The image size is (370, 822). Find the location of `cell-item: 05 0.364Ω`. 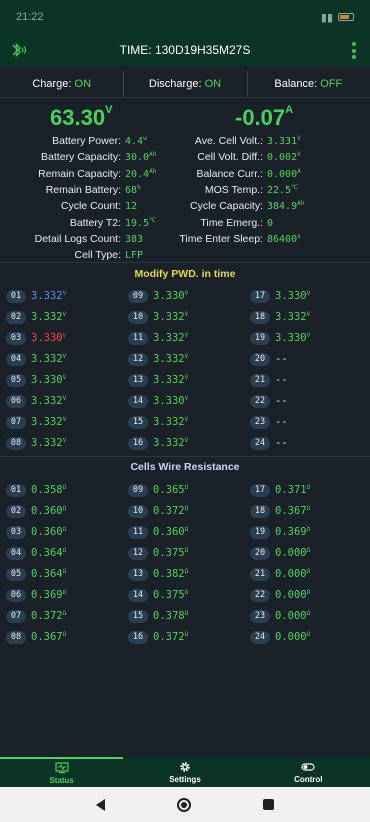

cell-item: 05 0.364Ω is located at coordinates (36, 574).